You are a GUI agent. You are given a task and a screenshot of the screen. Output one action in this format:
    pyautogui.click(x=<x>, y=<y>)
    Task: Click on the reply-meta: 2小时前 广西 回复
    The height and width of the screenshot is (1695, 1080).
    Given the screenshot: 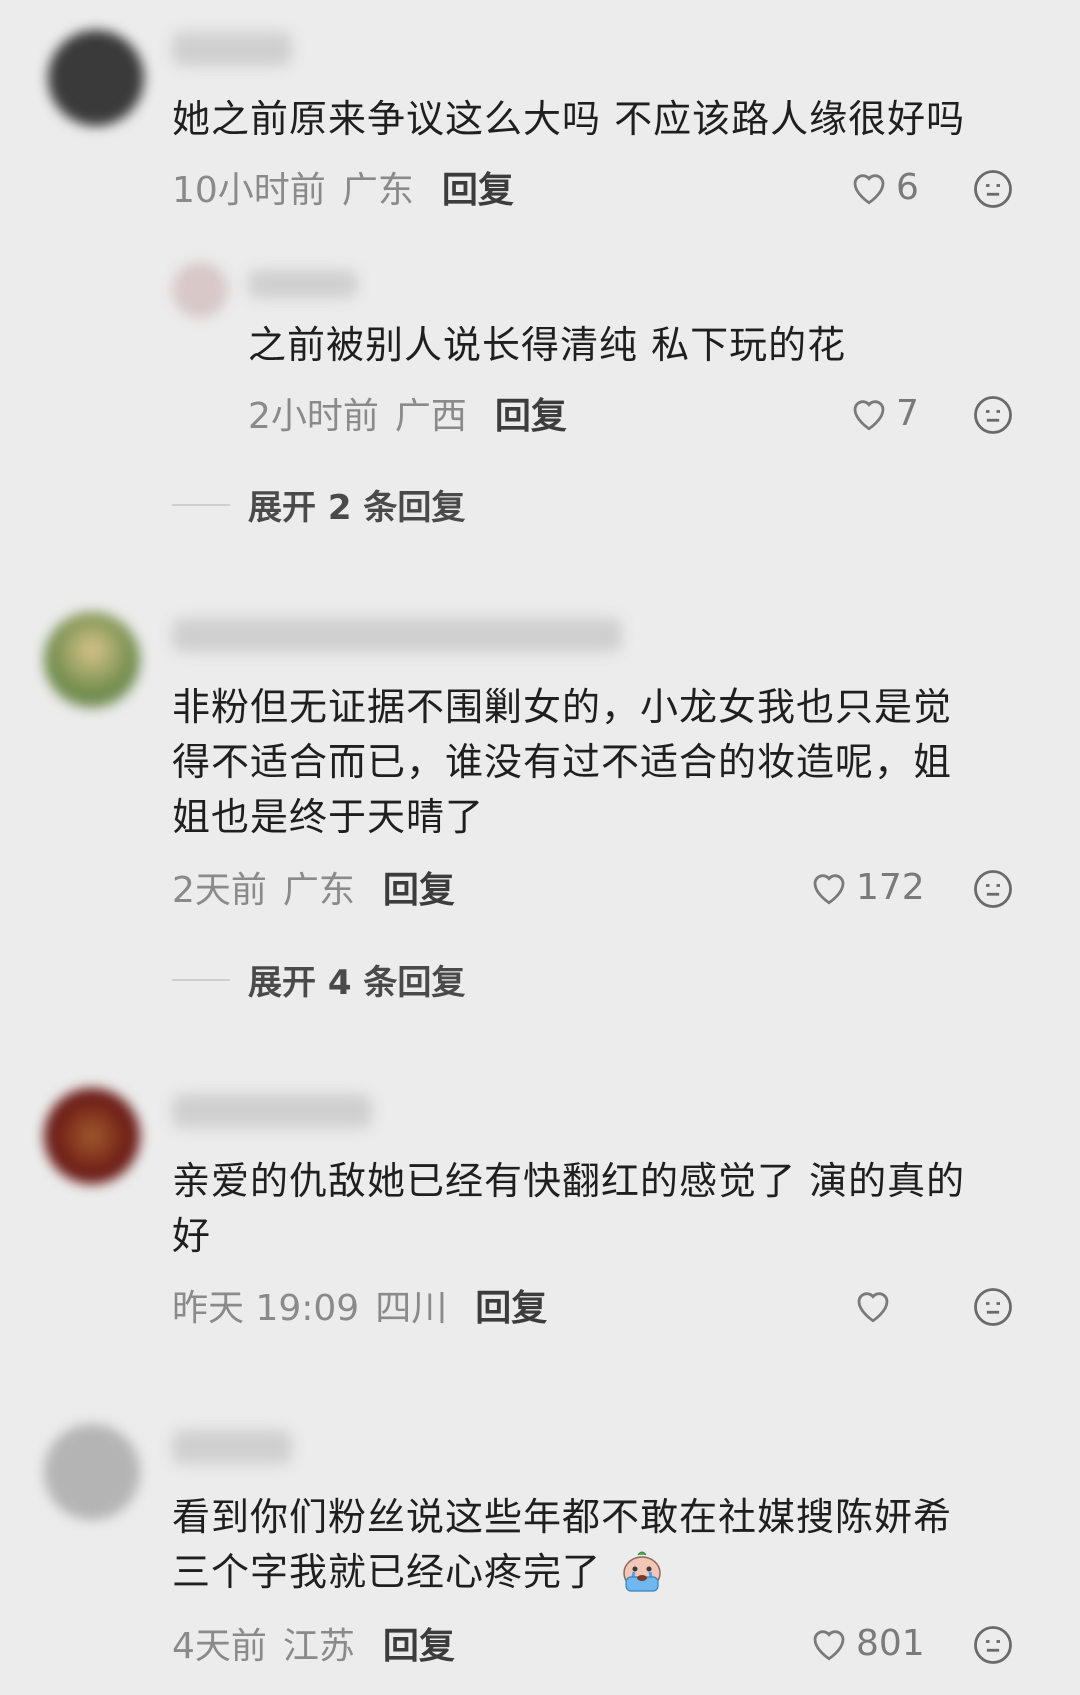 What is the action you would take?
    pyautogui.click(x=407, y=413)
    